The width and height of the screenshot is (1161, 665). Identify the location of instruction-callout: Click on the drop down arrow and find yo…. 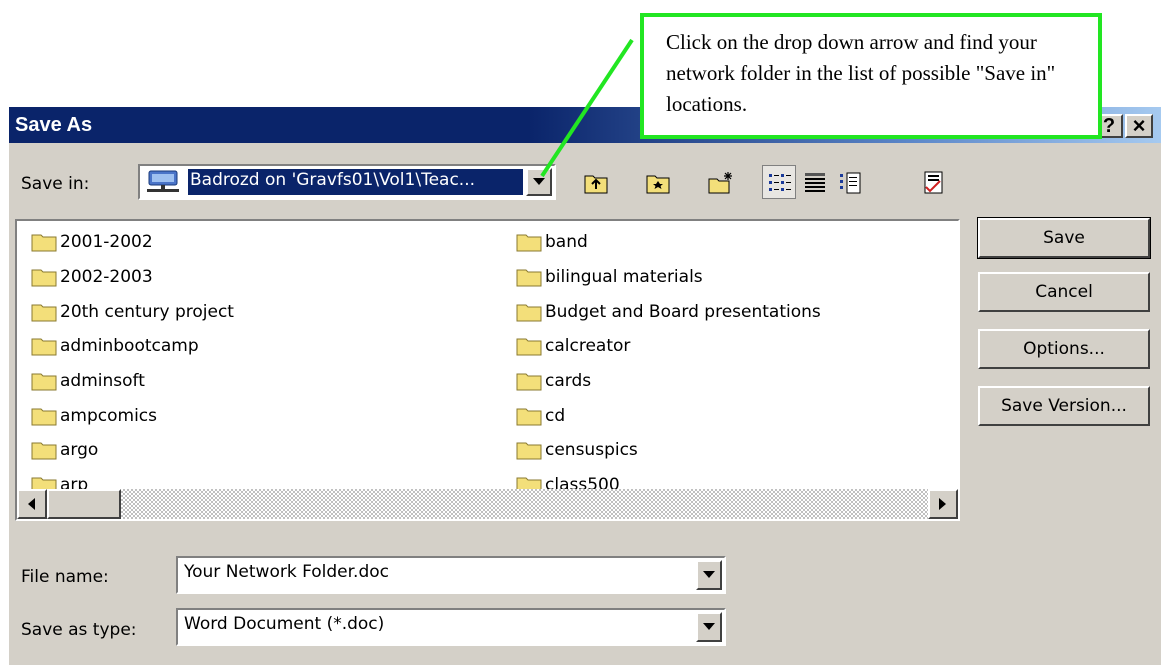
(871, 76).